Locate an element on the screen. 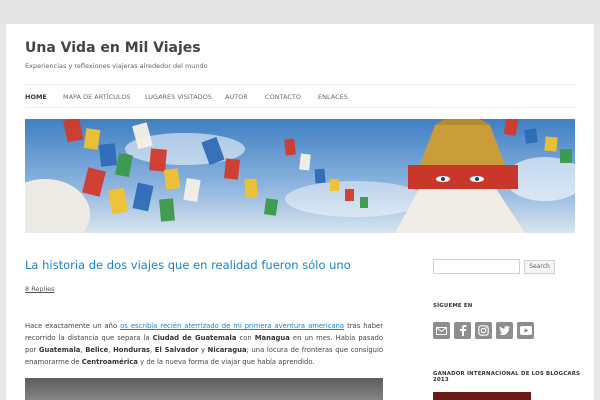 The image size is (600, 400). place-name: Managua is located at coordinates (272, 338).